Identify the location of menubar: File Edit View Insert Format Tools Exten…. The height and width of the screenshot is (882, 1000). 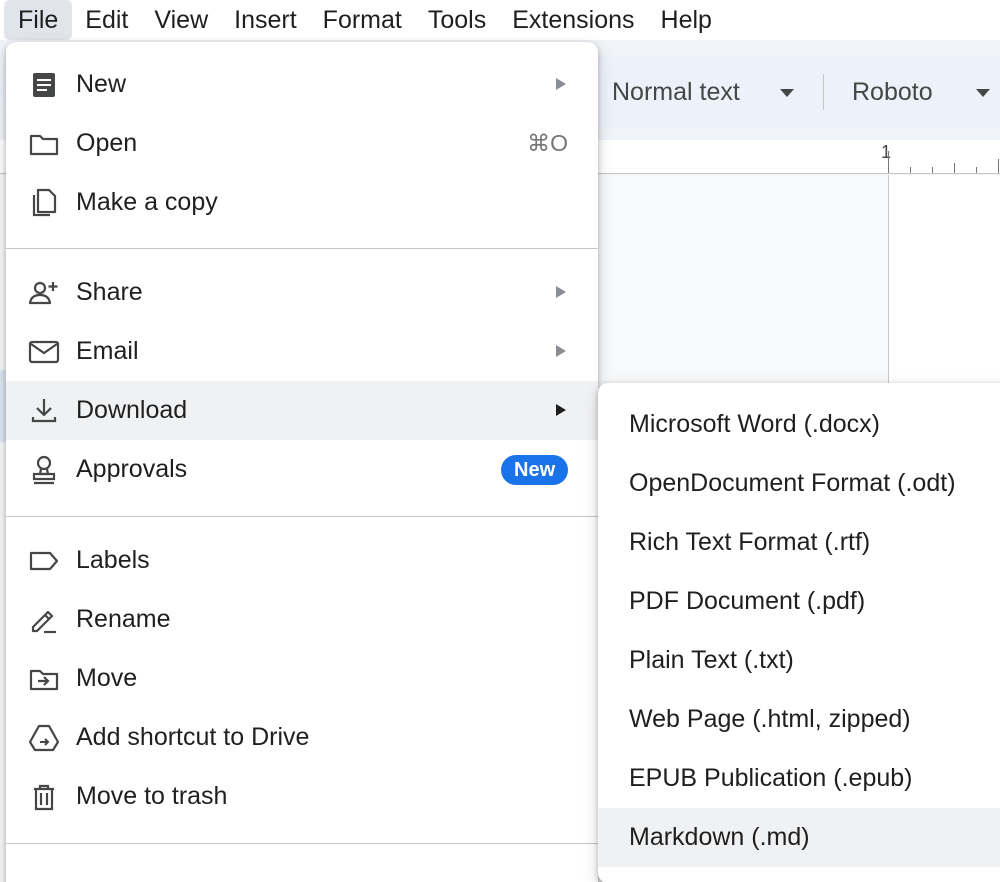
(500, 20).